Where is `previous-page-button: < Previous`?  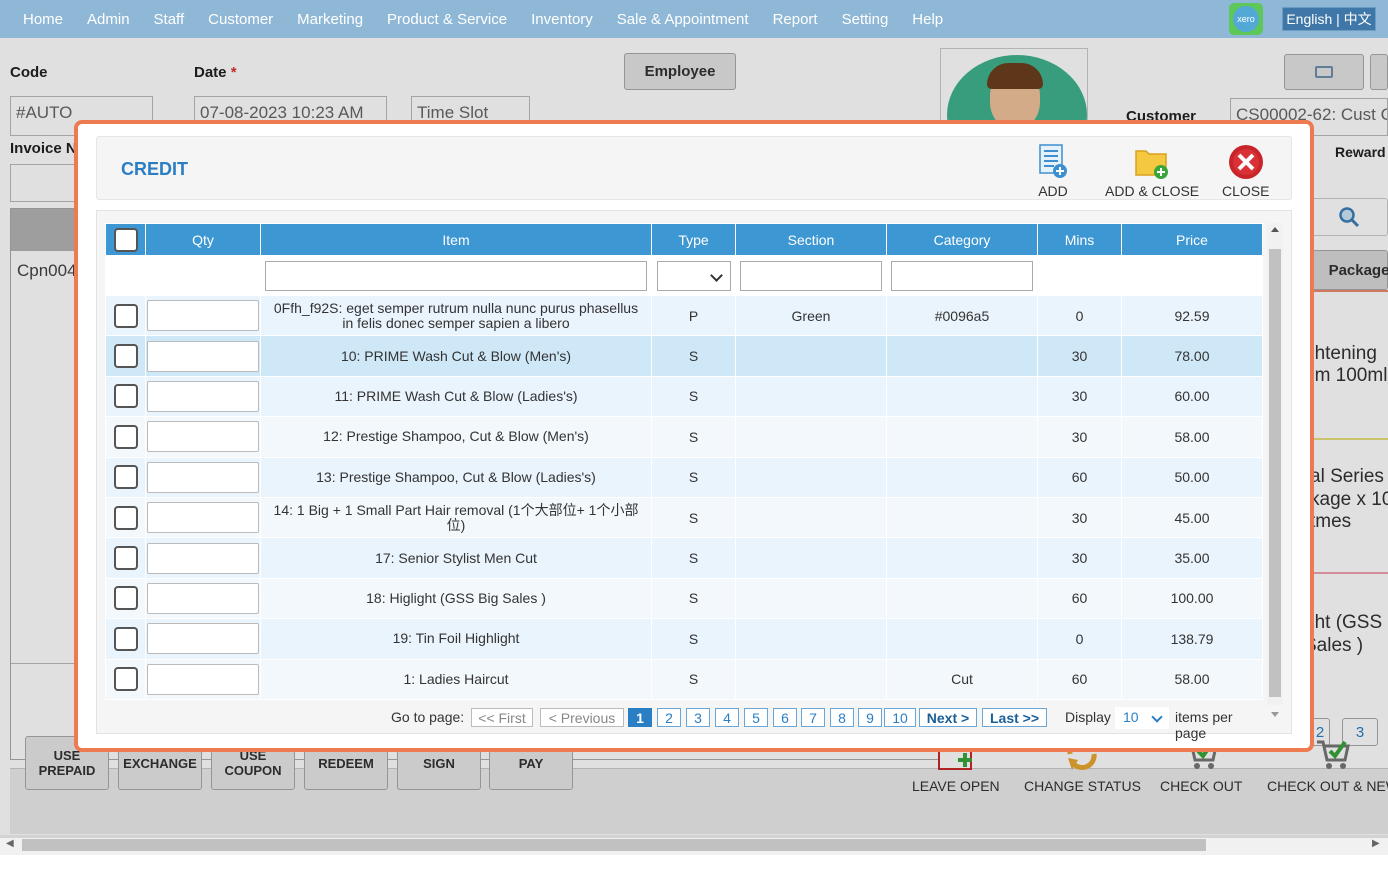 previous-page-button: < Previous is located at coordinates (582, 717).